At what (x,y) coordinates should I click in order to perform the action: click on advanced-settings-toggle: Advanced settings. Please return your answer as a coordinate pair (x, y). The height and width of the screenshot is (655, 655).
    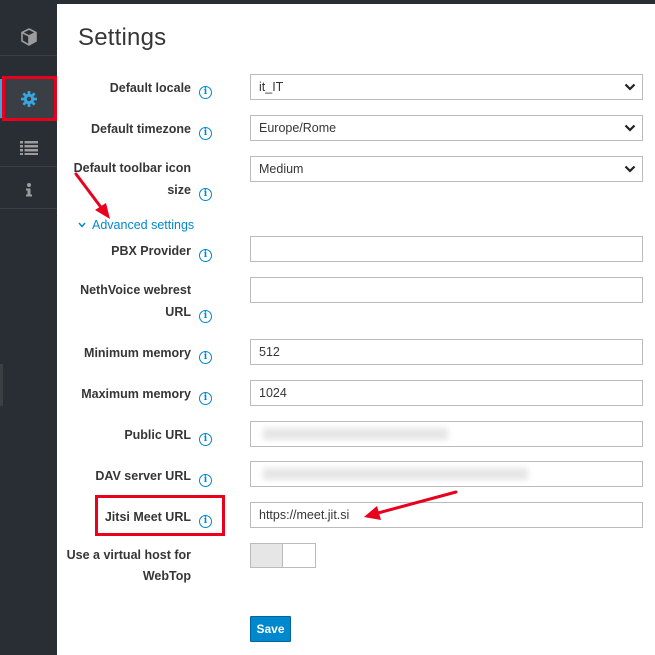
    Looking at the image, I should click on (136, 225).